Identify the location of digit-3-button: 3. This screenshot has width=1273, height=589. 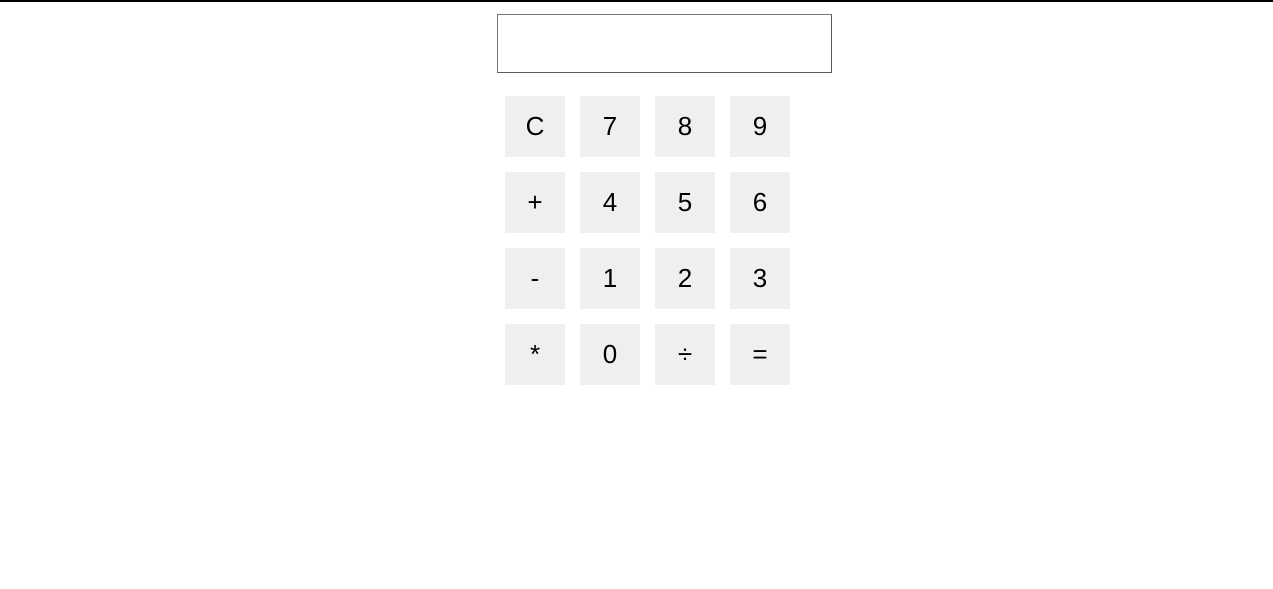
(760, 278).